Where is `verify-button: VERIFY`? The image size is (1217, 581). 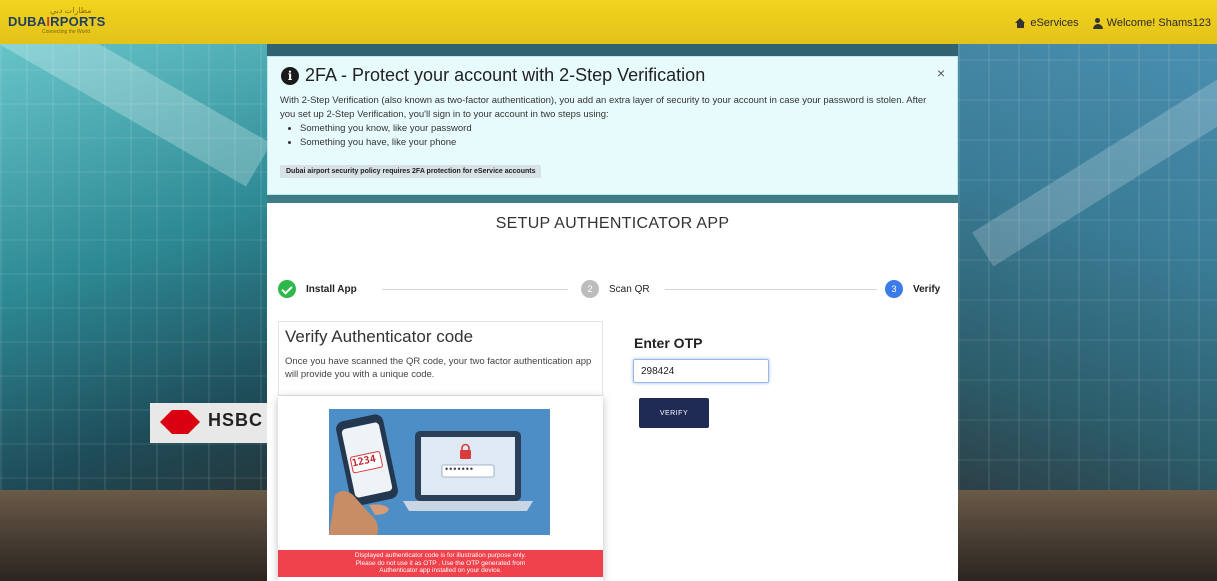 verify-button: VERIFY is located at coordinates (674, 413).